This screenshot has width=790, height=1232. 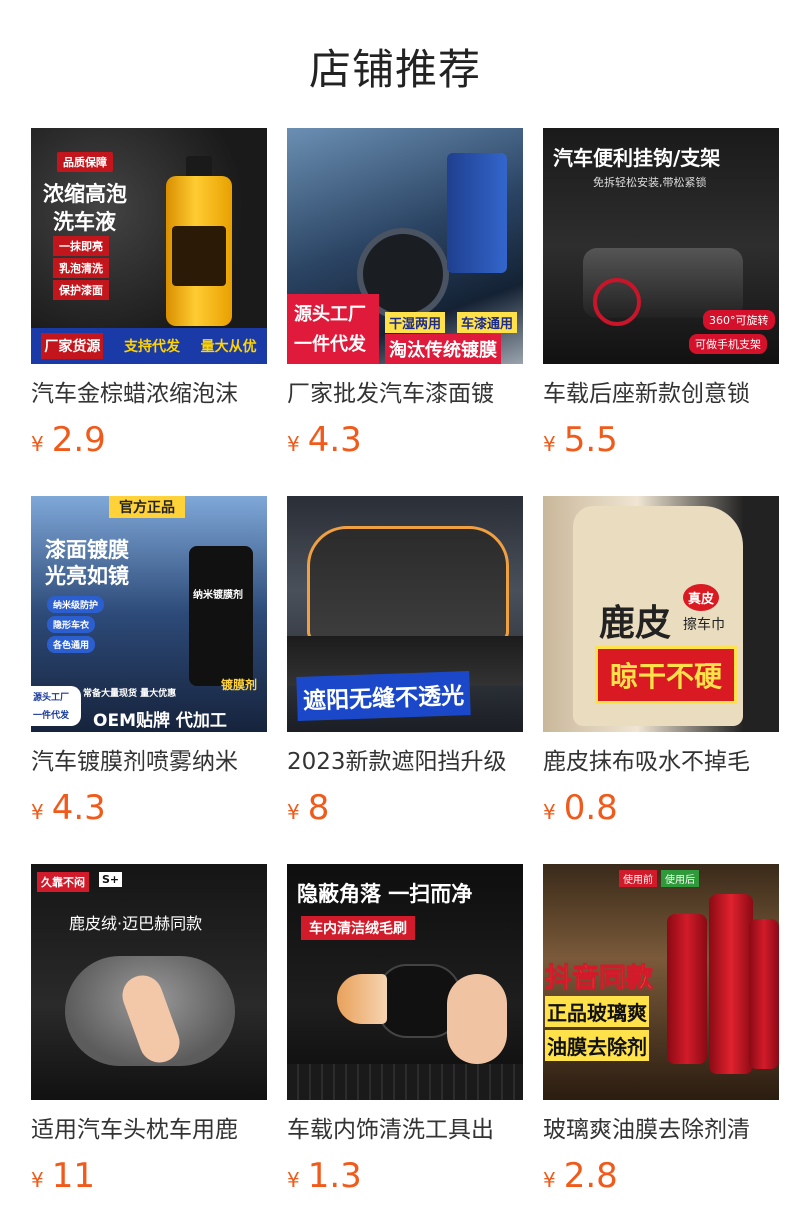 What do you see at coordinates (81, 246) in the screenshot?
I see `feature-tag: 一抹即亮` at bounding box center [81, 246].